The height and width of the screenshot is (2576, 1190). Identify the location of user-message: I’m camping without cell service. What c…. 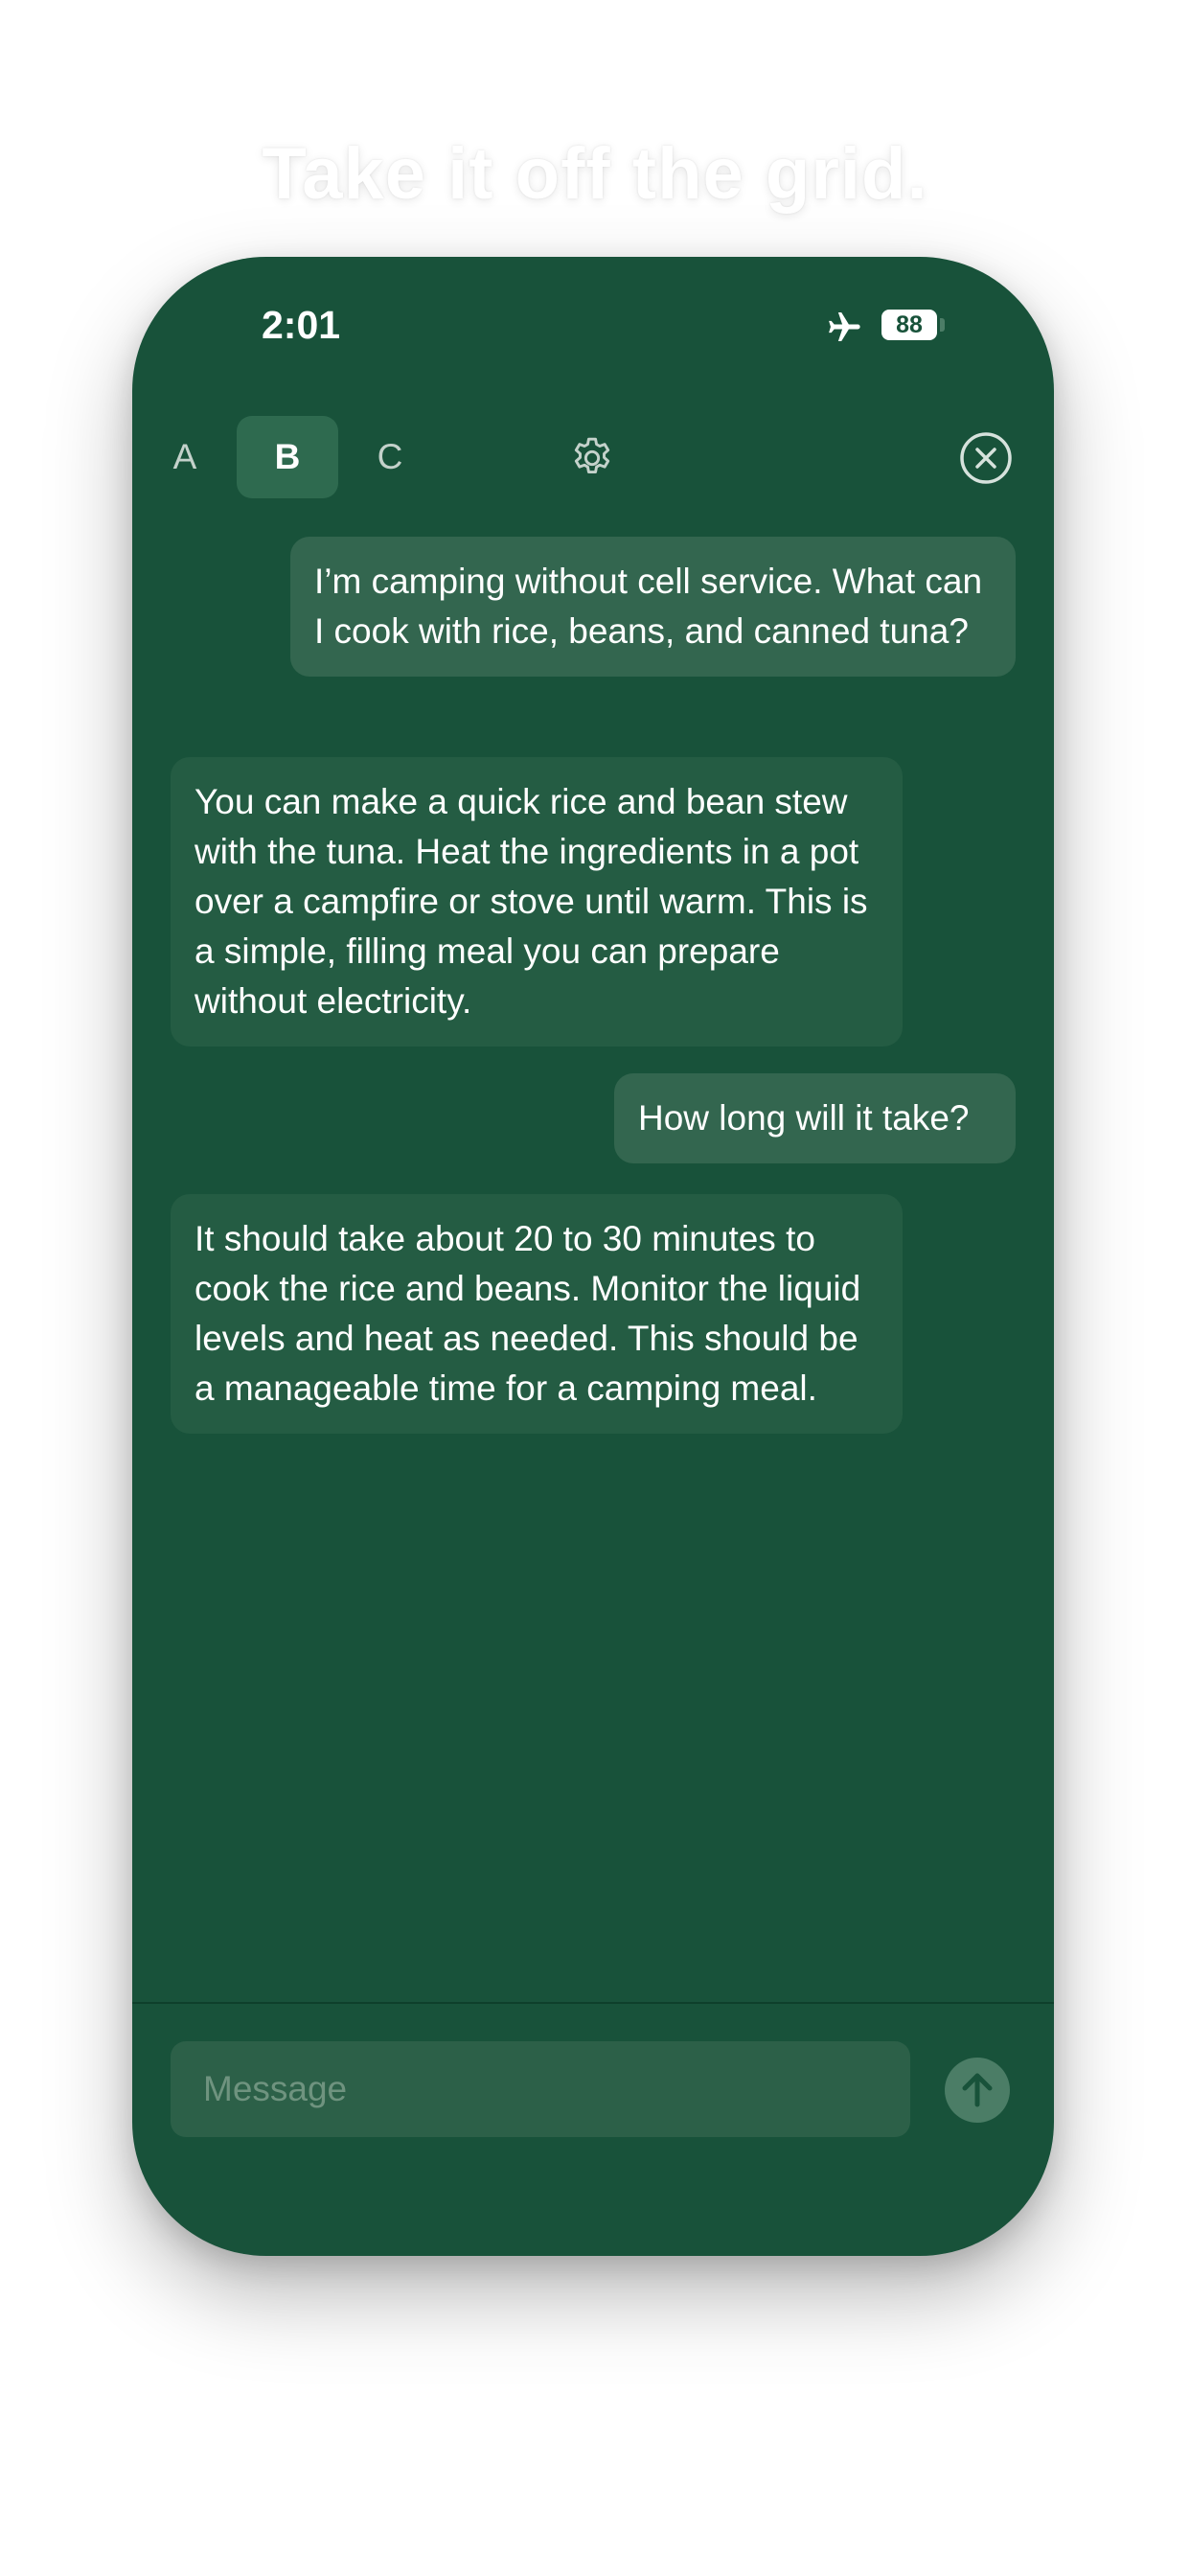
(653, 607).